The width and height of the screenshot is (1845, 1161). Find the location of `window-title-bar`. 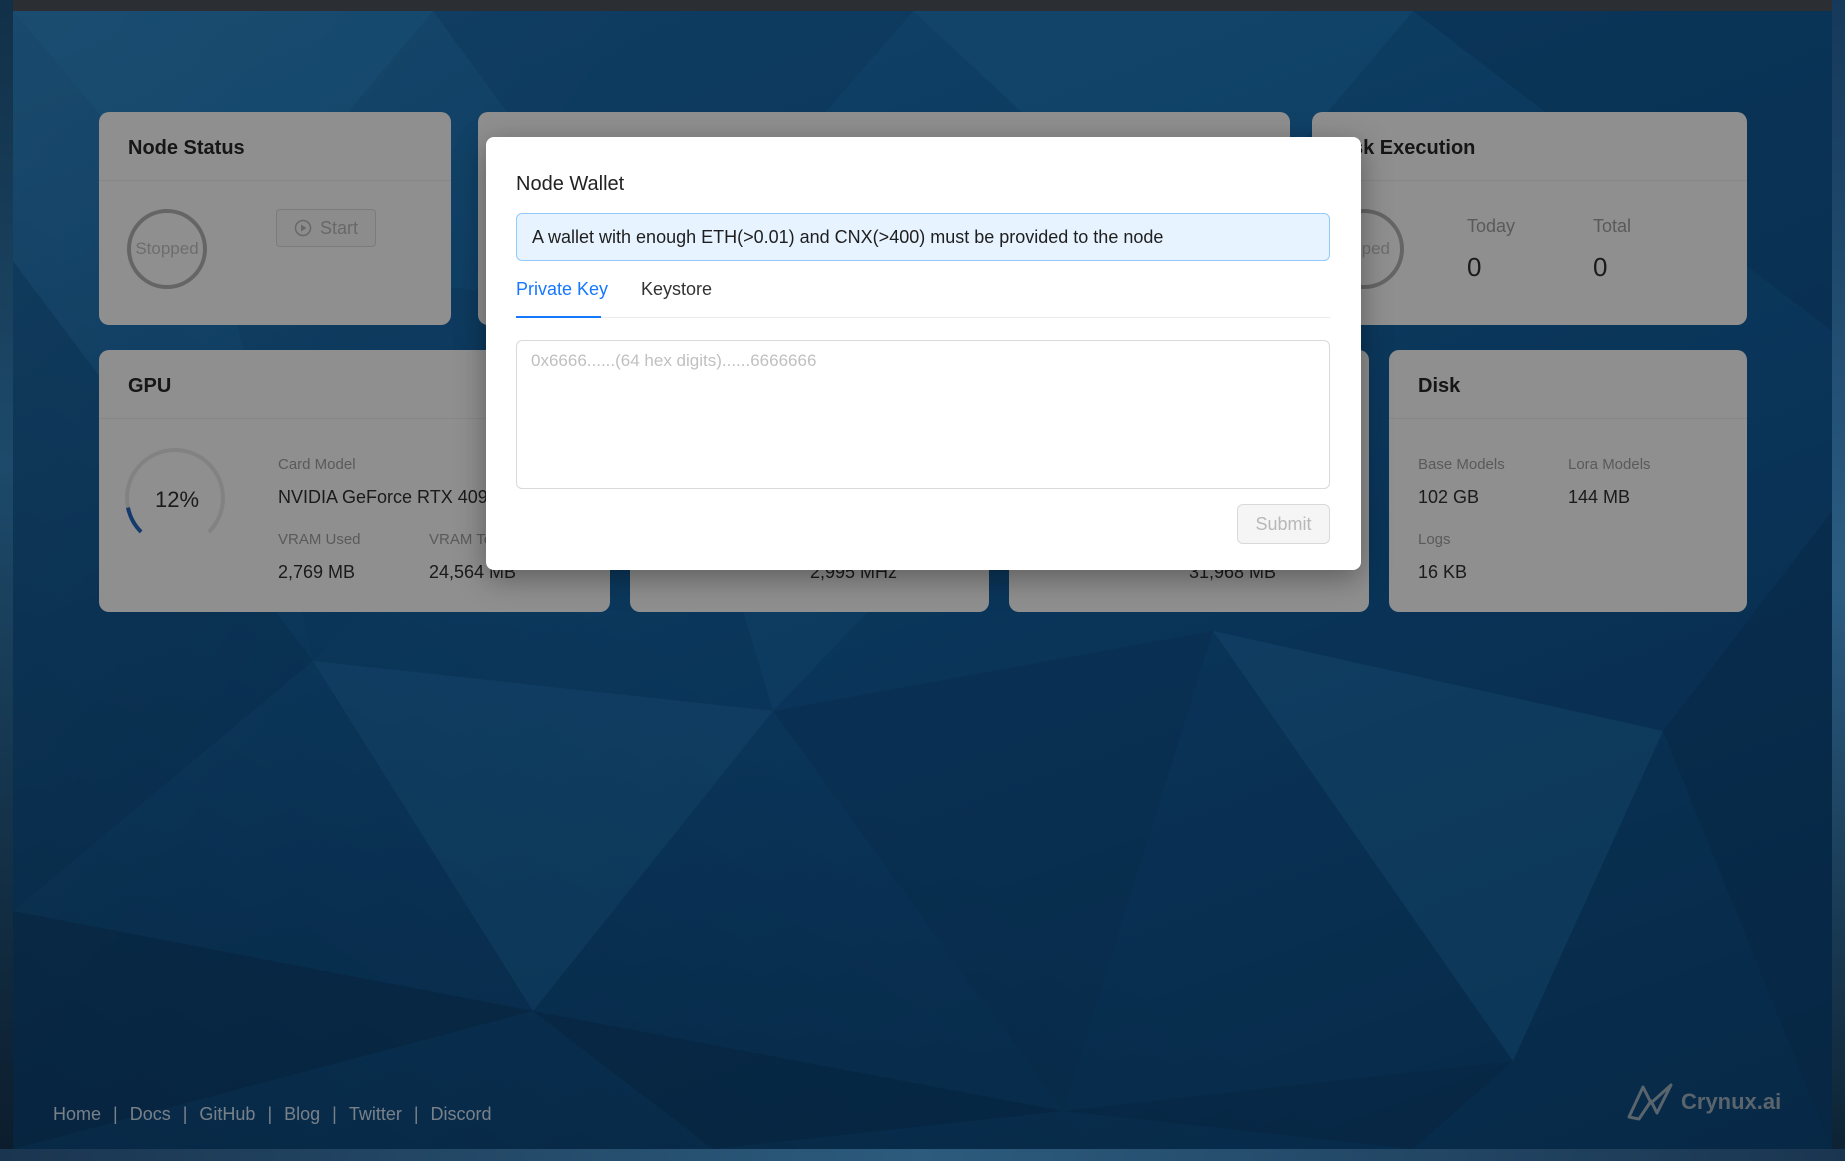

window-title-bar is located at coordinates (922, 5).